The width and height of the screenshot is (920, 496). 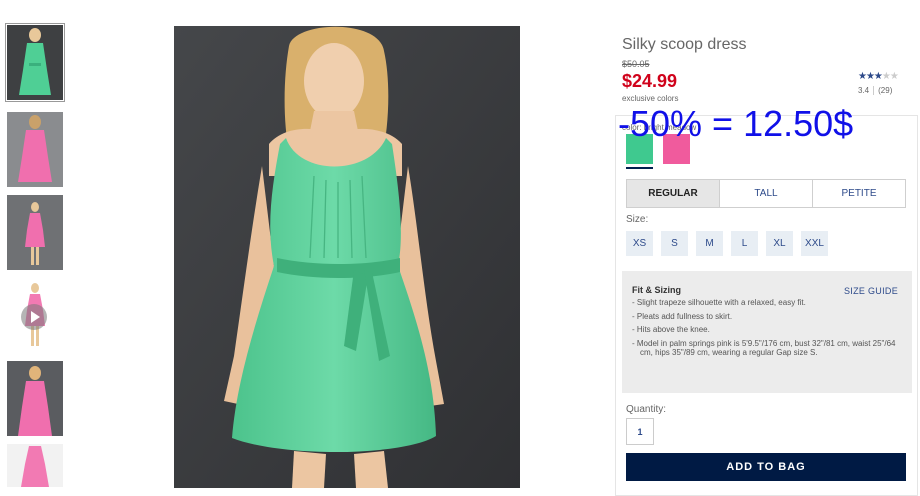 I want to click on fit-tabs: REGULAR TALL PETITE, so click(x=766, y=193).